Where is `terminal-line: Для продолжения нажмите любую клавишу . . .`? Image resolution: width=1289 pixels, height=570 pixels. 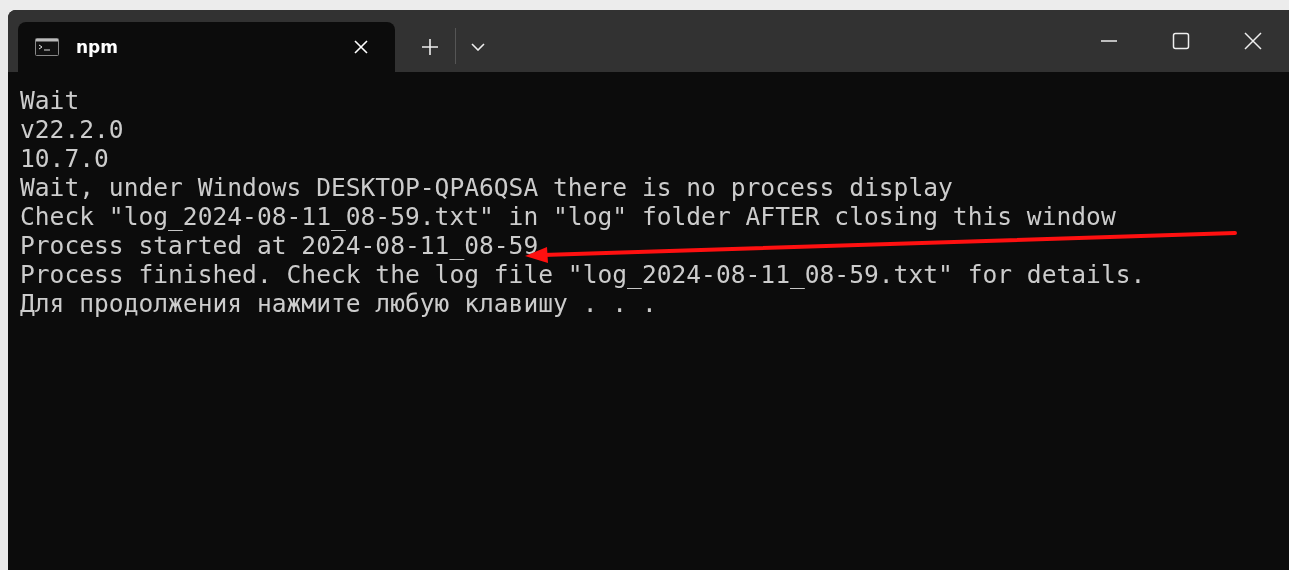 terminal-line: Для продолжения нажмите любую клавишу . . . is located at coordinates (338, 303).